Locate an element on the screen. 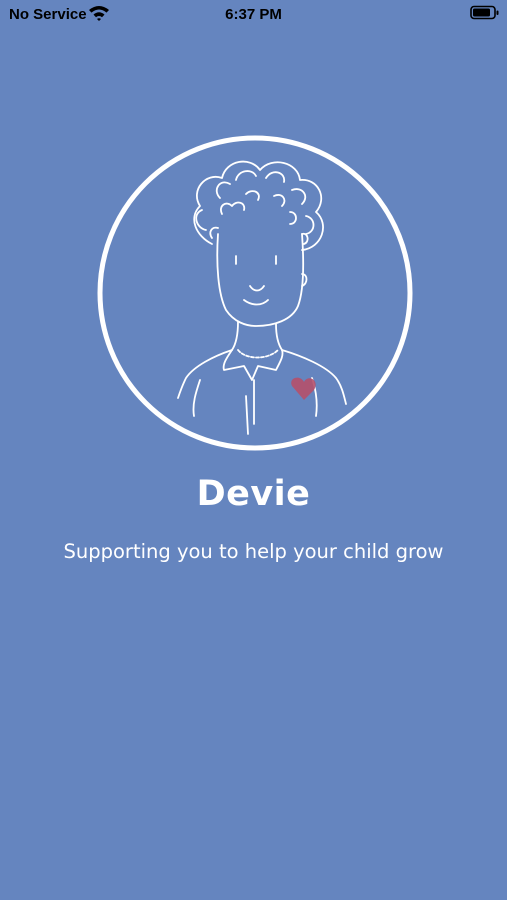 This screenshot has width=507, height=900. battery-icon is located at coordinates (485, 15).